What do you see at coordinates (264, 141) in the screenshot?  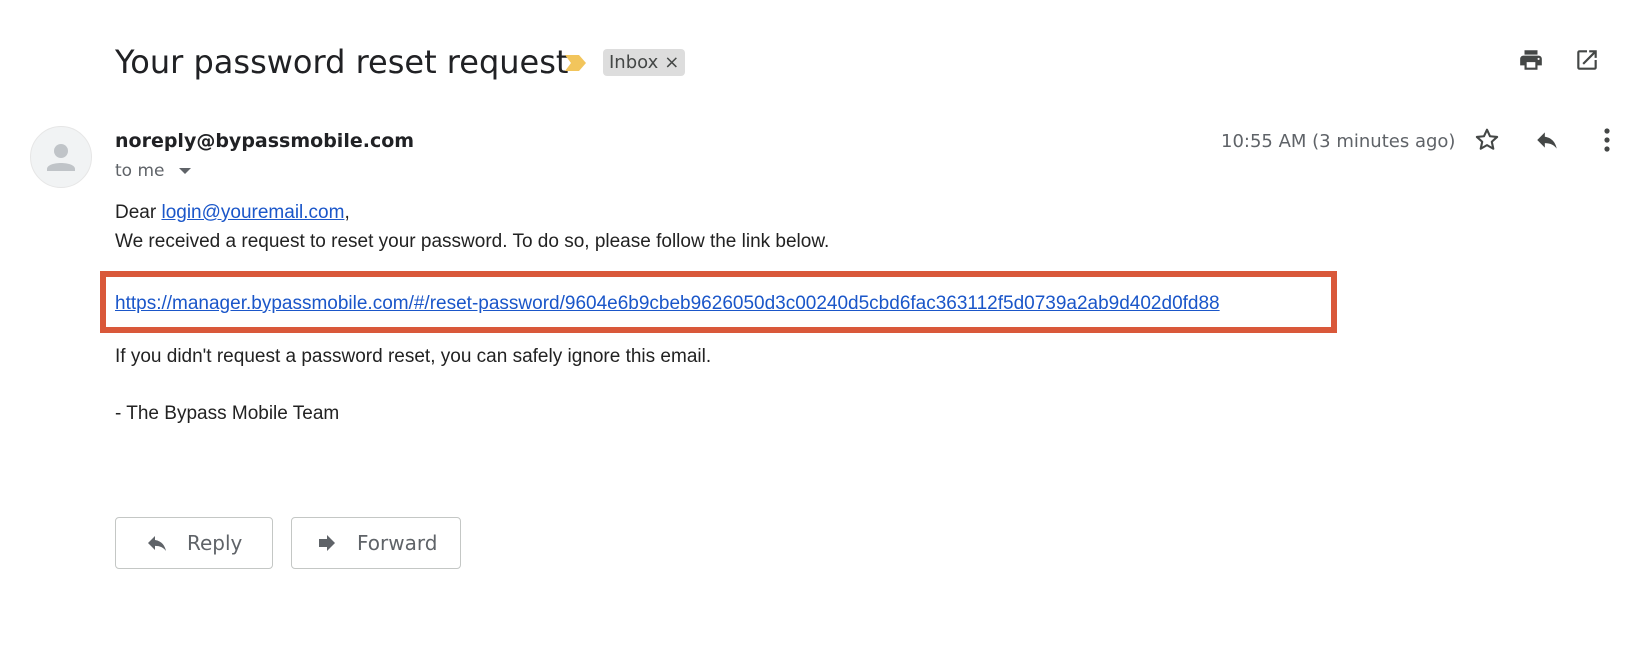 I see `sender-address: noreply@bypassmobile.com` at bounding box center [264, 141].